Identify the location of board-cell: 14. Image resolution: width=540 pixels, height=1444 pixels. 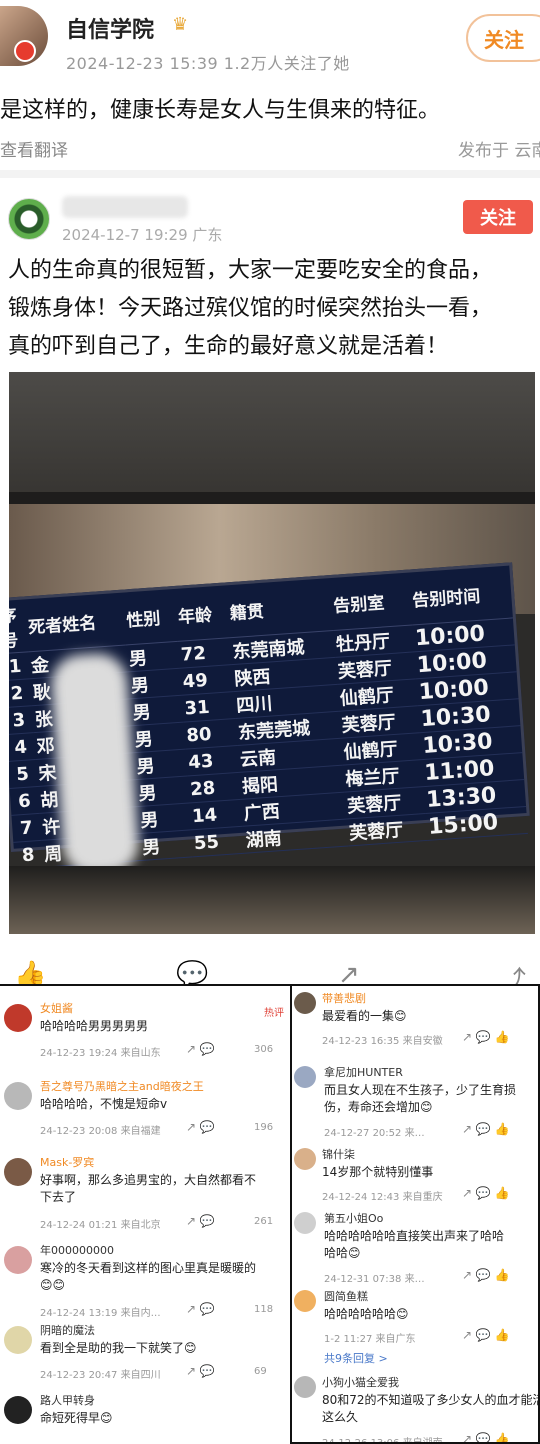
(216, 814).